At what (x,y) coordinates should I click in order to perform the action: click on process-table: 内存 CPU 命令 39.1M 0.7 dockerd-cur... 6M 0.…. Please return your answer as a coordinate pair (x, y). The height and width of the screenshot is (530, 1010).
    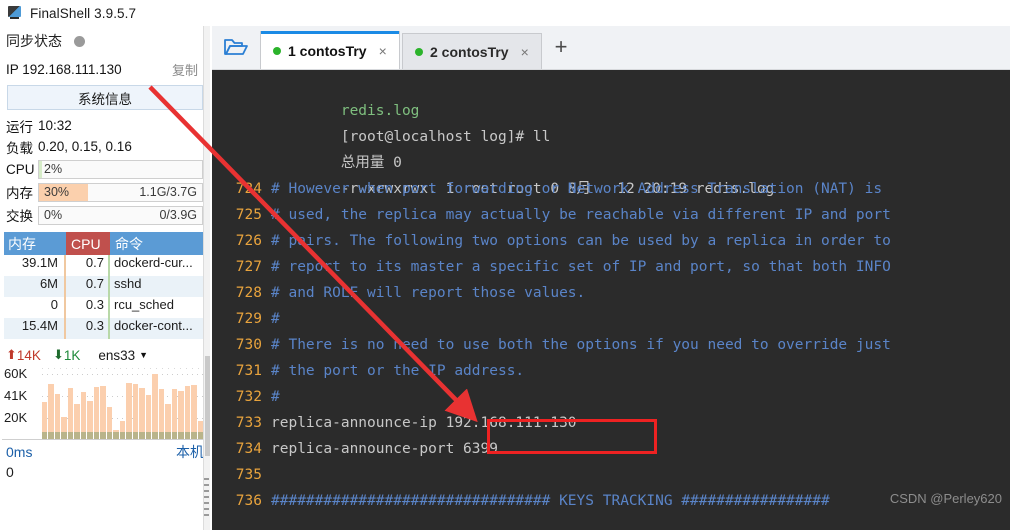
    Looking at the image, I should click on (105, 285).